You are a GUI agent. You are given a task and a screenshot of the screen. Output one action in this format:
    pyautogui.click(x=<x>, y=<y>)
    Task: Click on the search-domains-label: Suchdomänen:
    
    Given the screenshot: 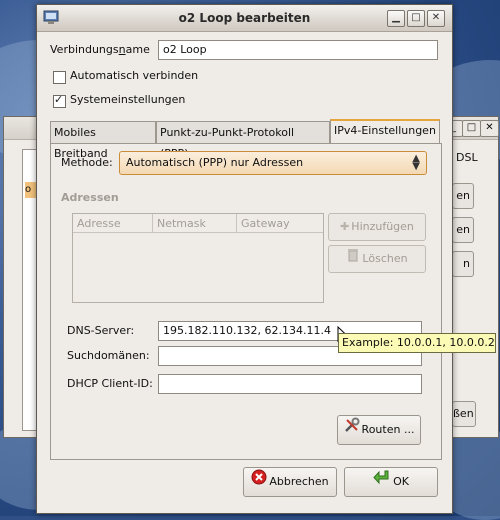 What is the action you would take?
    pyautogui.click(x=108, y=355)
    